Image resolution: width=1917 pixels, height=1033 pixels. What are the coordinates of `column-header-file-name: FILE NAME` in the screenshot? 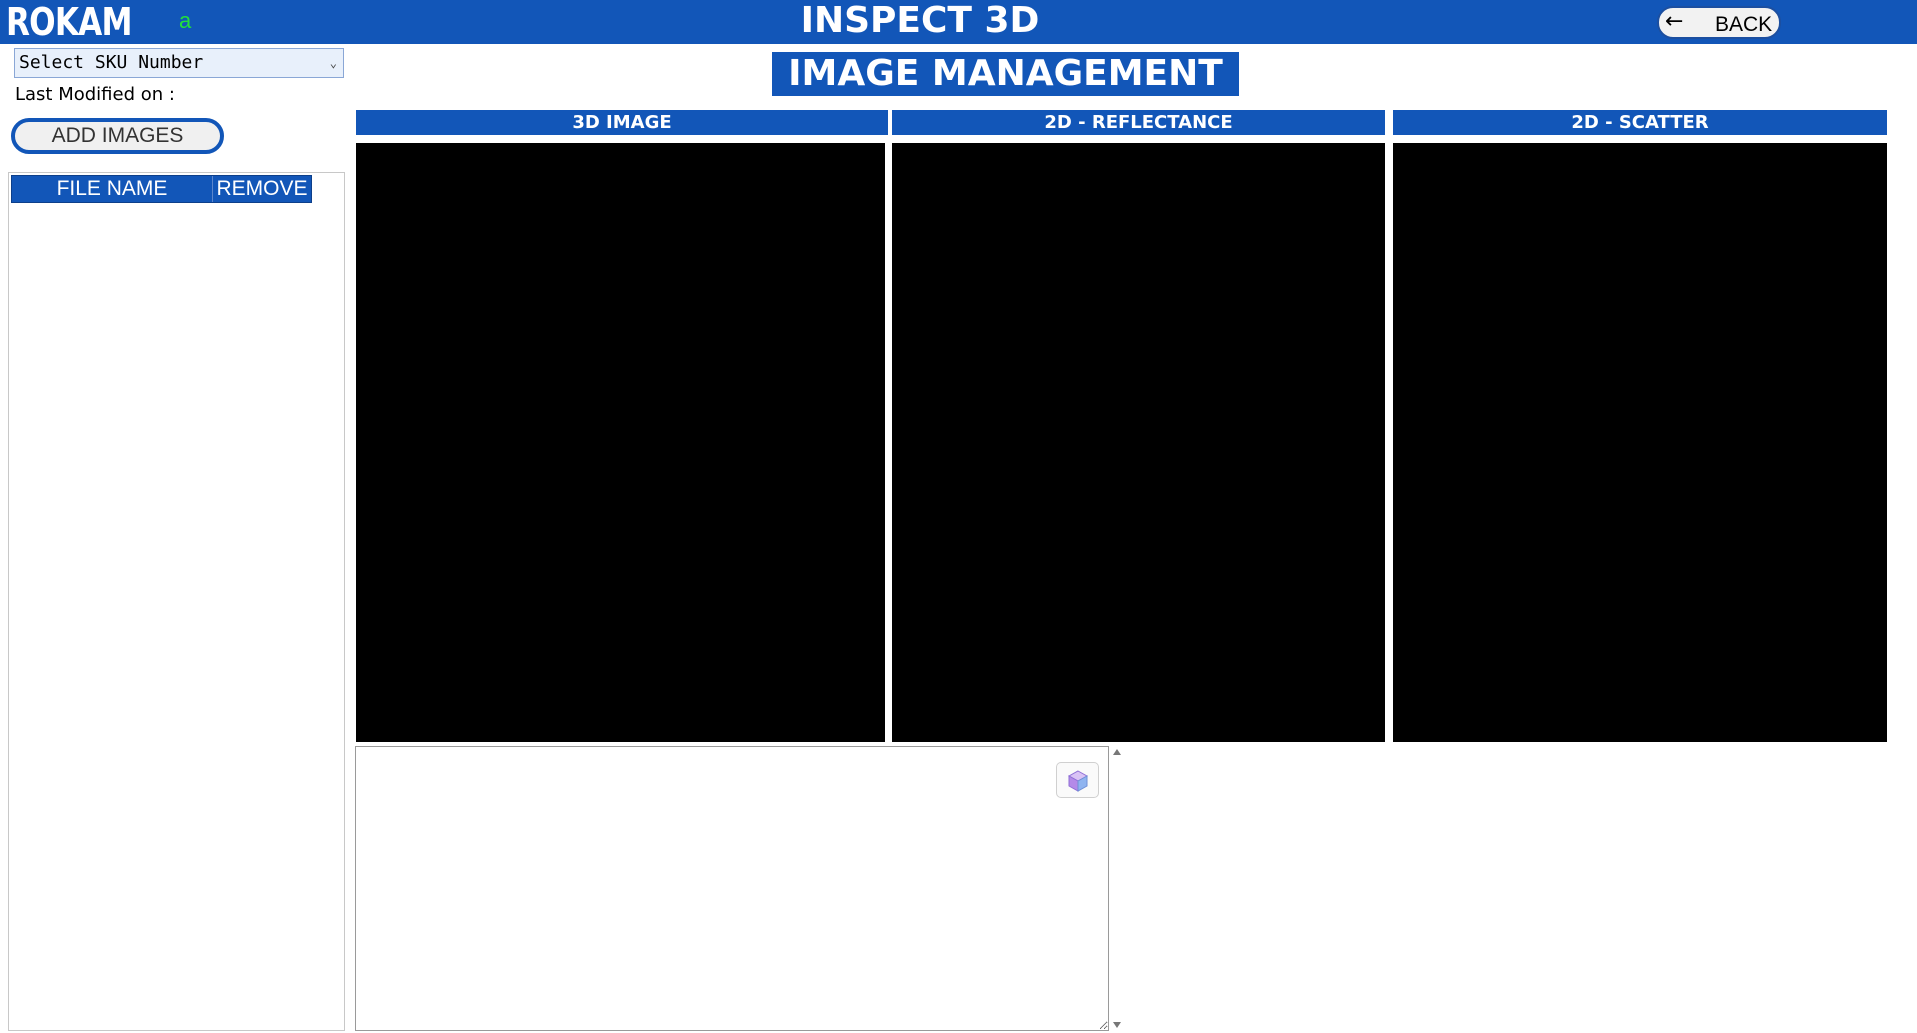 It's located at (112, 189).